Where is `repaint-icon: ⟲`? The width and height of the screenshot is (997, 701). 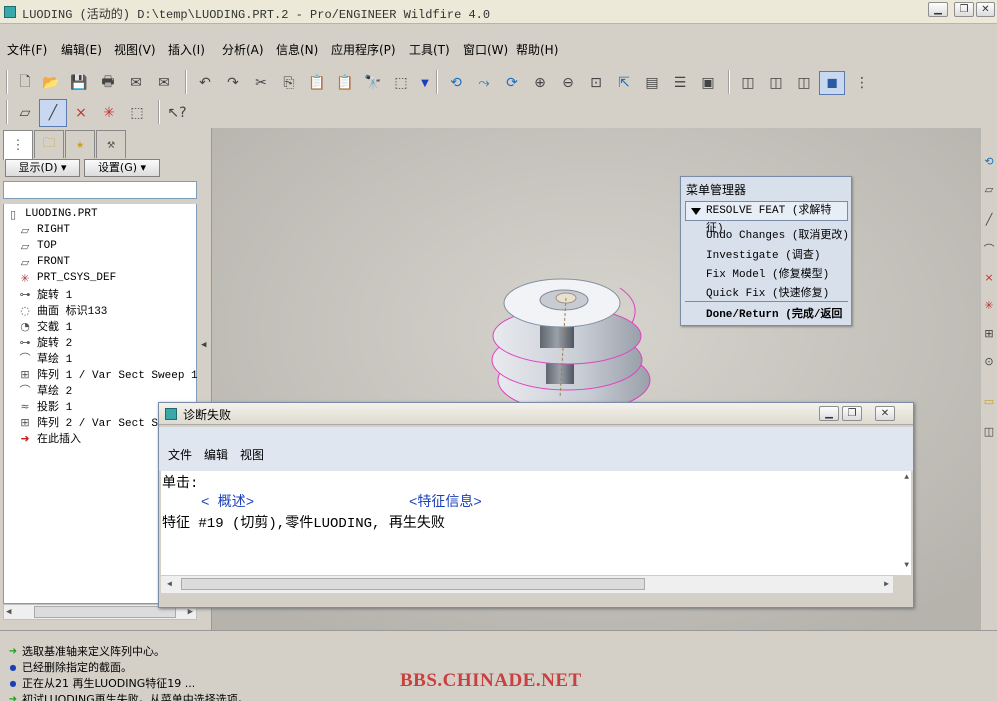 repaint-icon: ⟲ is located at coordinates (456, 83).